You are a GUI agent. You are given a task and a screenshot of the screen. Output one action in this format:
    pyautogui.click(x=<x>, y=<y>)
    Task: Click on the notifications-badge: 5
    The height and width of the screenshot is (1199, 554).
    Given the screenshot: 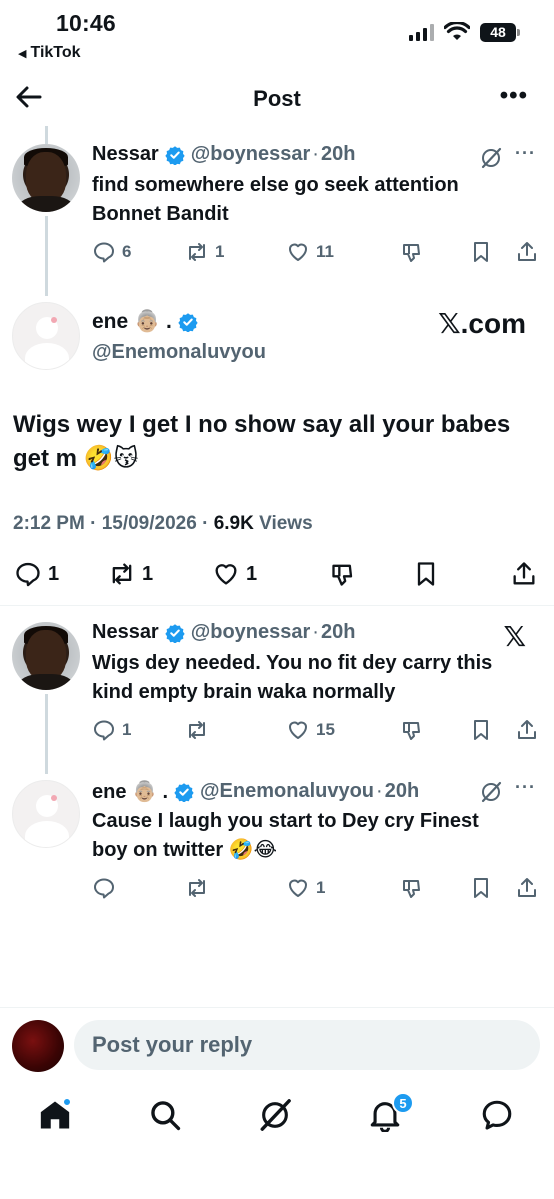 What is the action you would take?
    pyautogui.click(x=403, y=1103)
    